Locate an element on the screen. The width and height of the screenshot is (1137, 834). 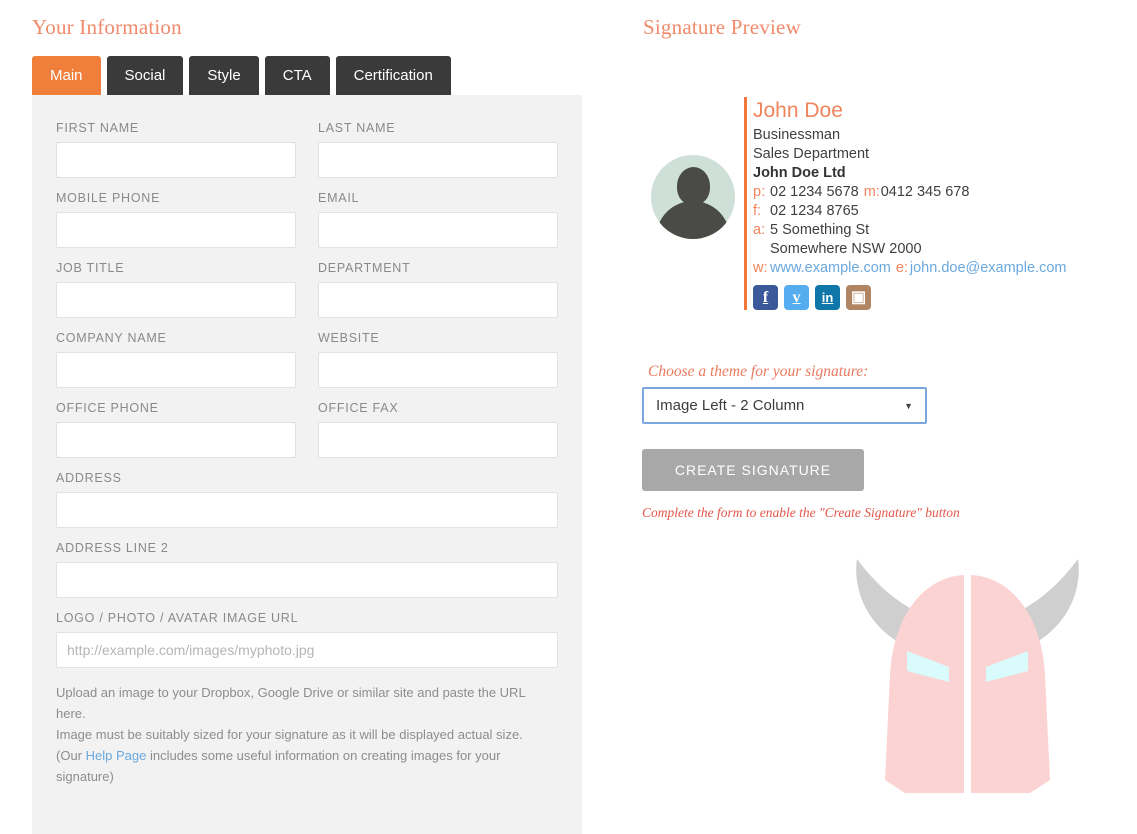
input-logo-photo-avatar-image-url is located at coordinates (307, 650).